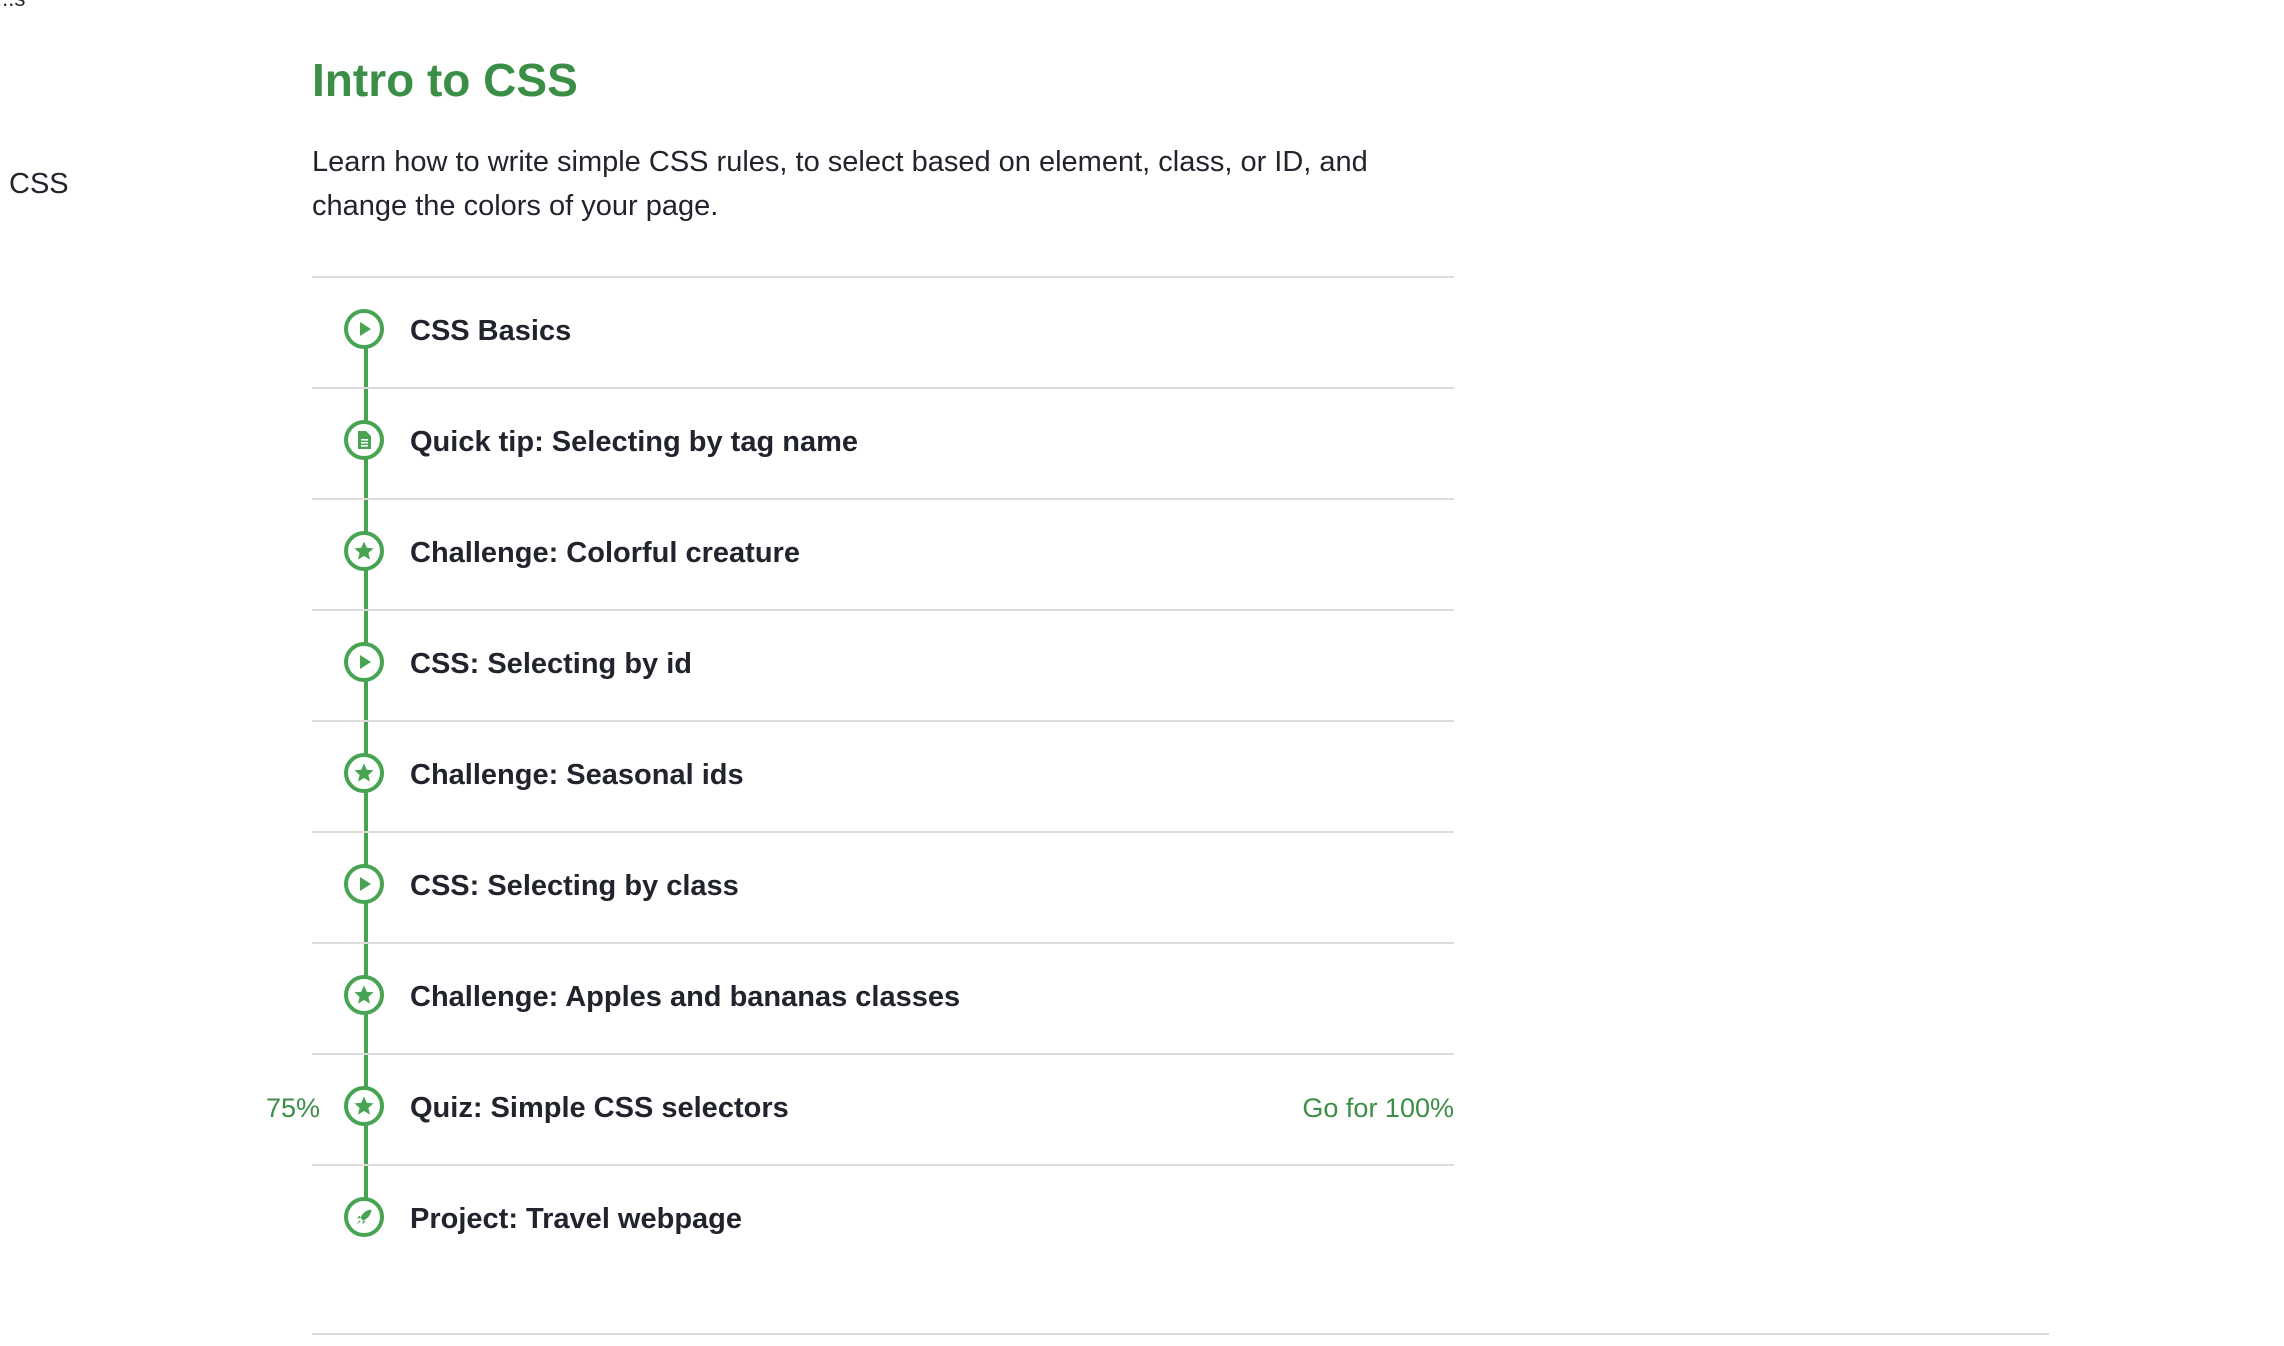 The image size is (2284, 1346). I want to click on lesson-title: CSS: Selecting by class, so click(574, 886).